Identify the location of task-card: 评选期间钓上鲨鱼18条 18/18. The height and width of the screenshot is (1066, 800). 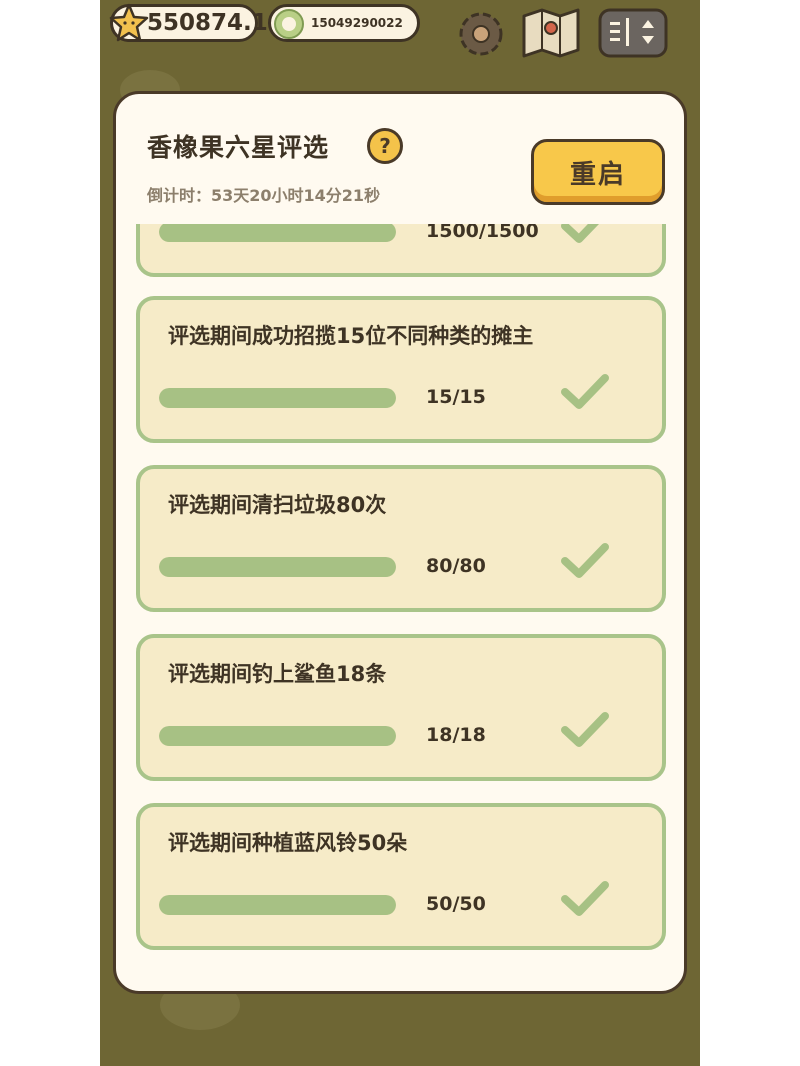
(401, 707).